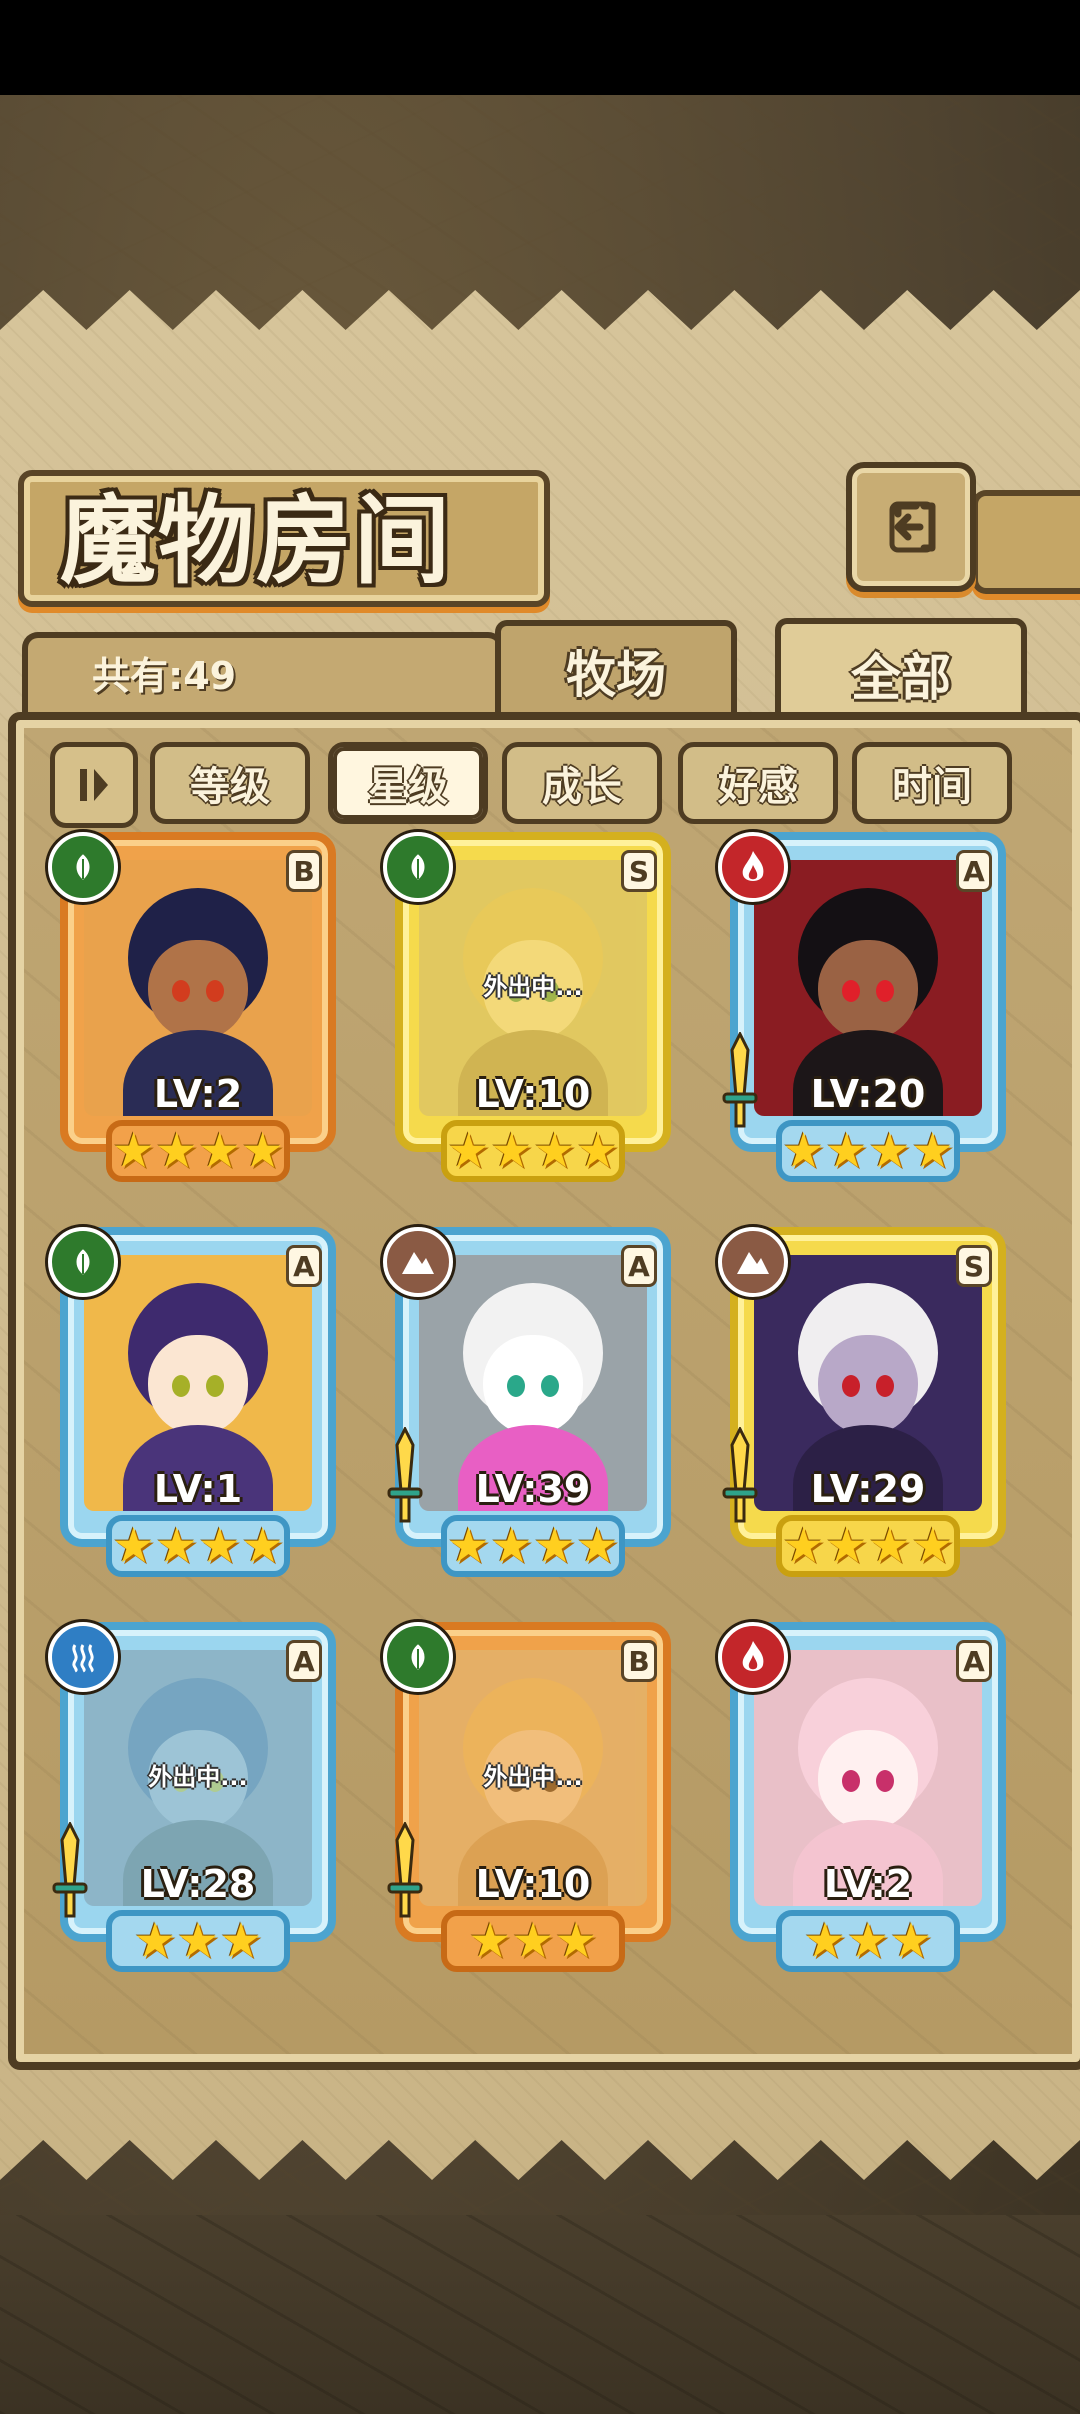 This screenshot has width=1080, height=2414. Describe the element at coordinates (540, 47) in the screenshot. I see `status-bar` at that location.